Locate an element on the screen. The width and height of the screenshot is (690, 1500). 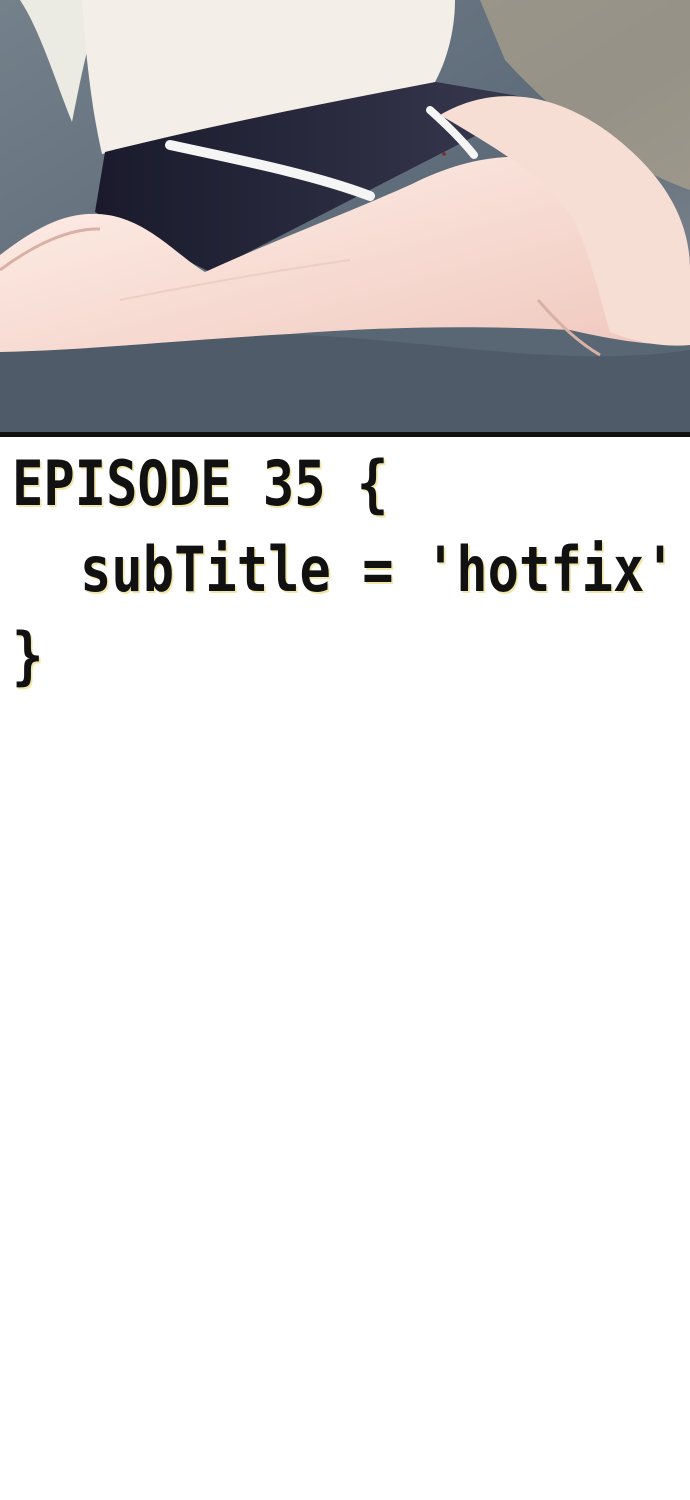
episode-title-line-3: } is located at coordinates (28, 655).